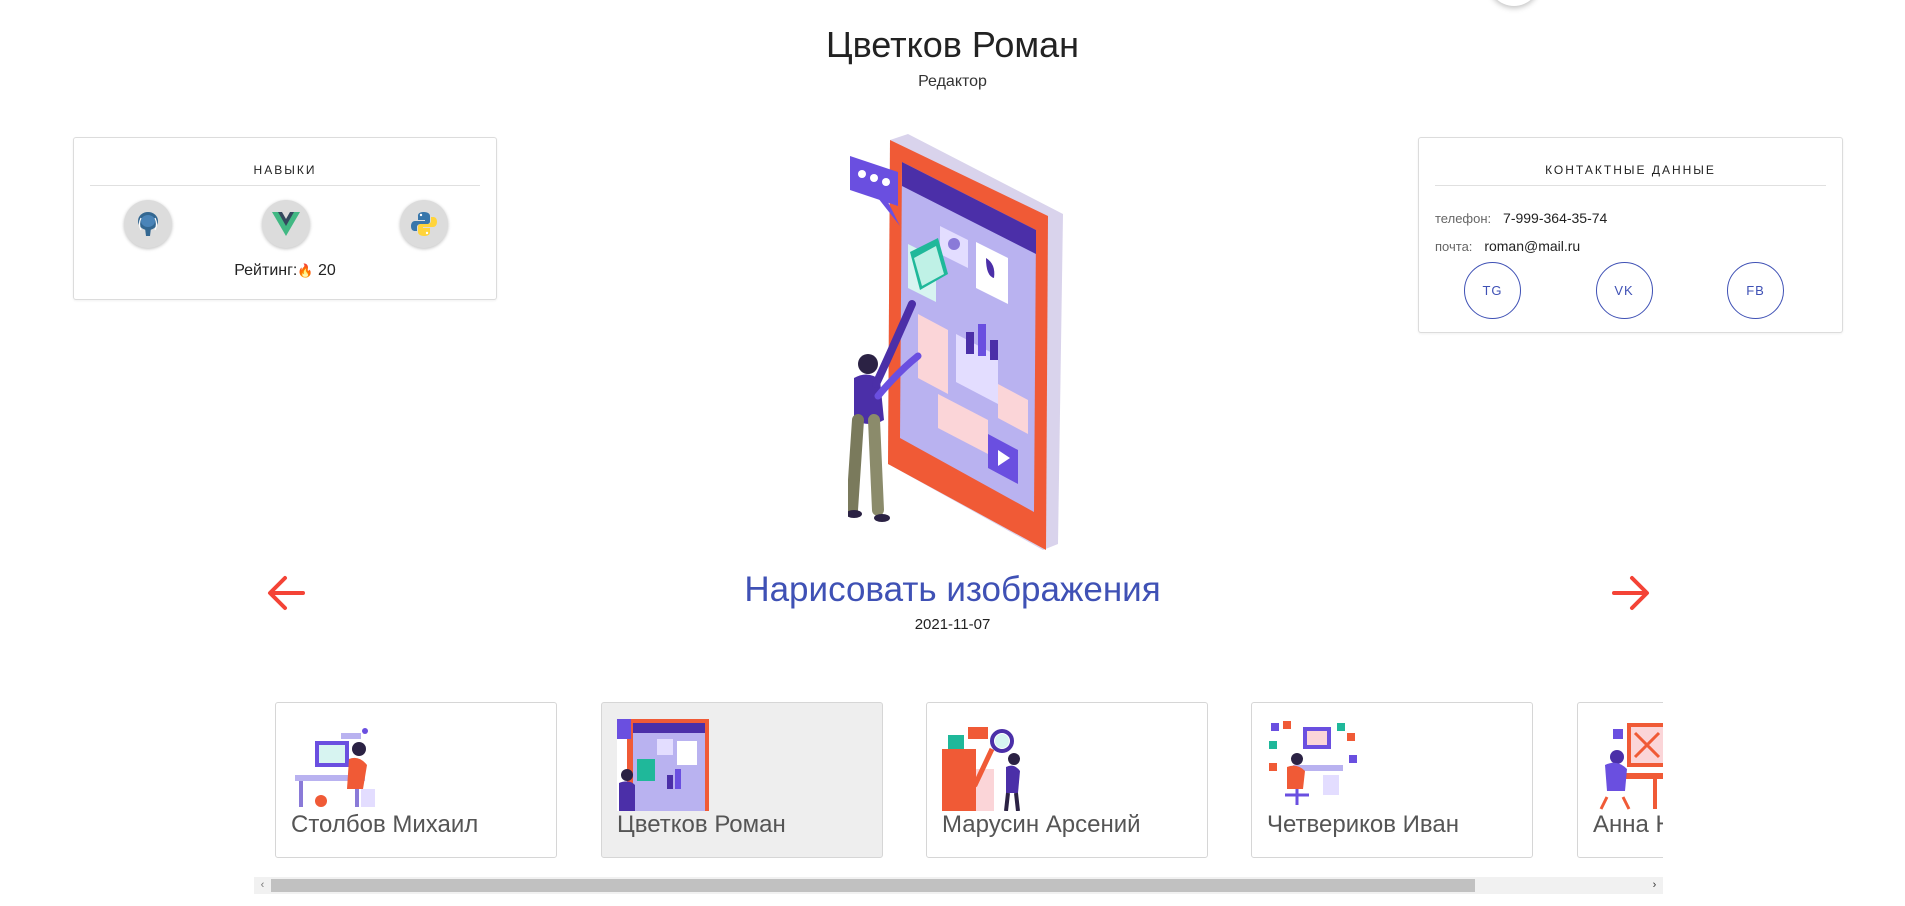 This screenshot has width=1905, height=906. What do you see at coordinates (305, 270) in the screenshot?
I see `fire-icon: 🔥` at bounding box center [305, 270].